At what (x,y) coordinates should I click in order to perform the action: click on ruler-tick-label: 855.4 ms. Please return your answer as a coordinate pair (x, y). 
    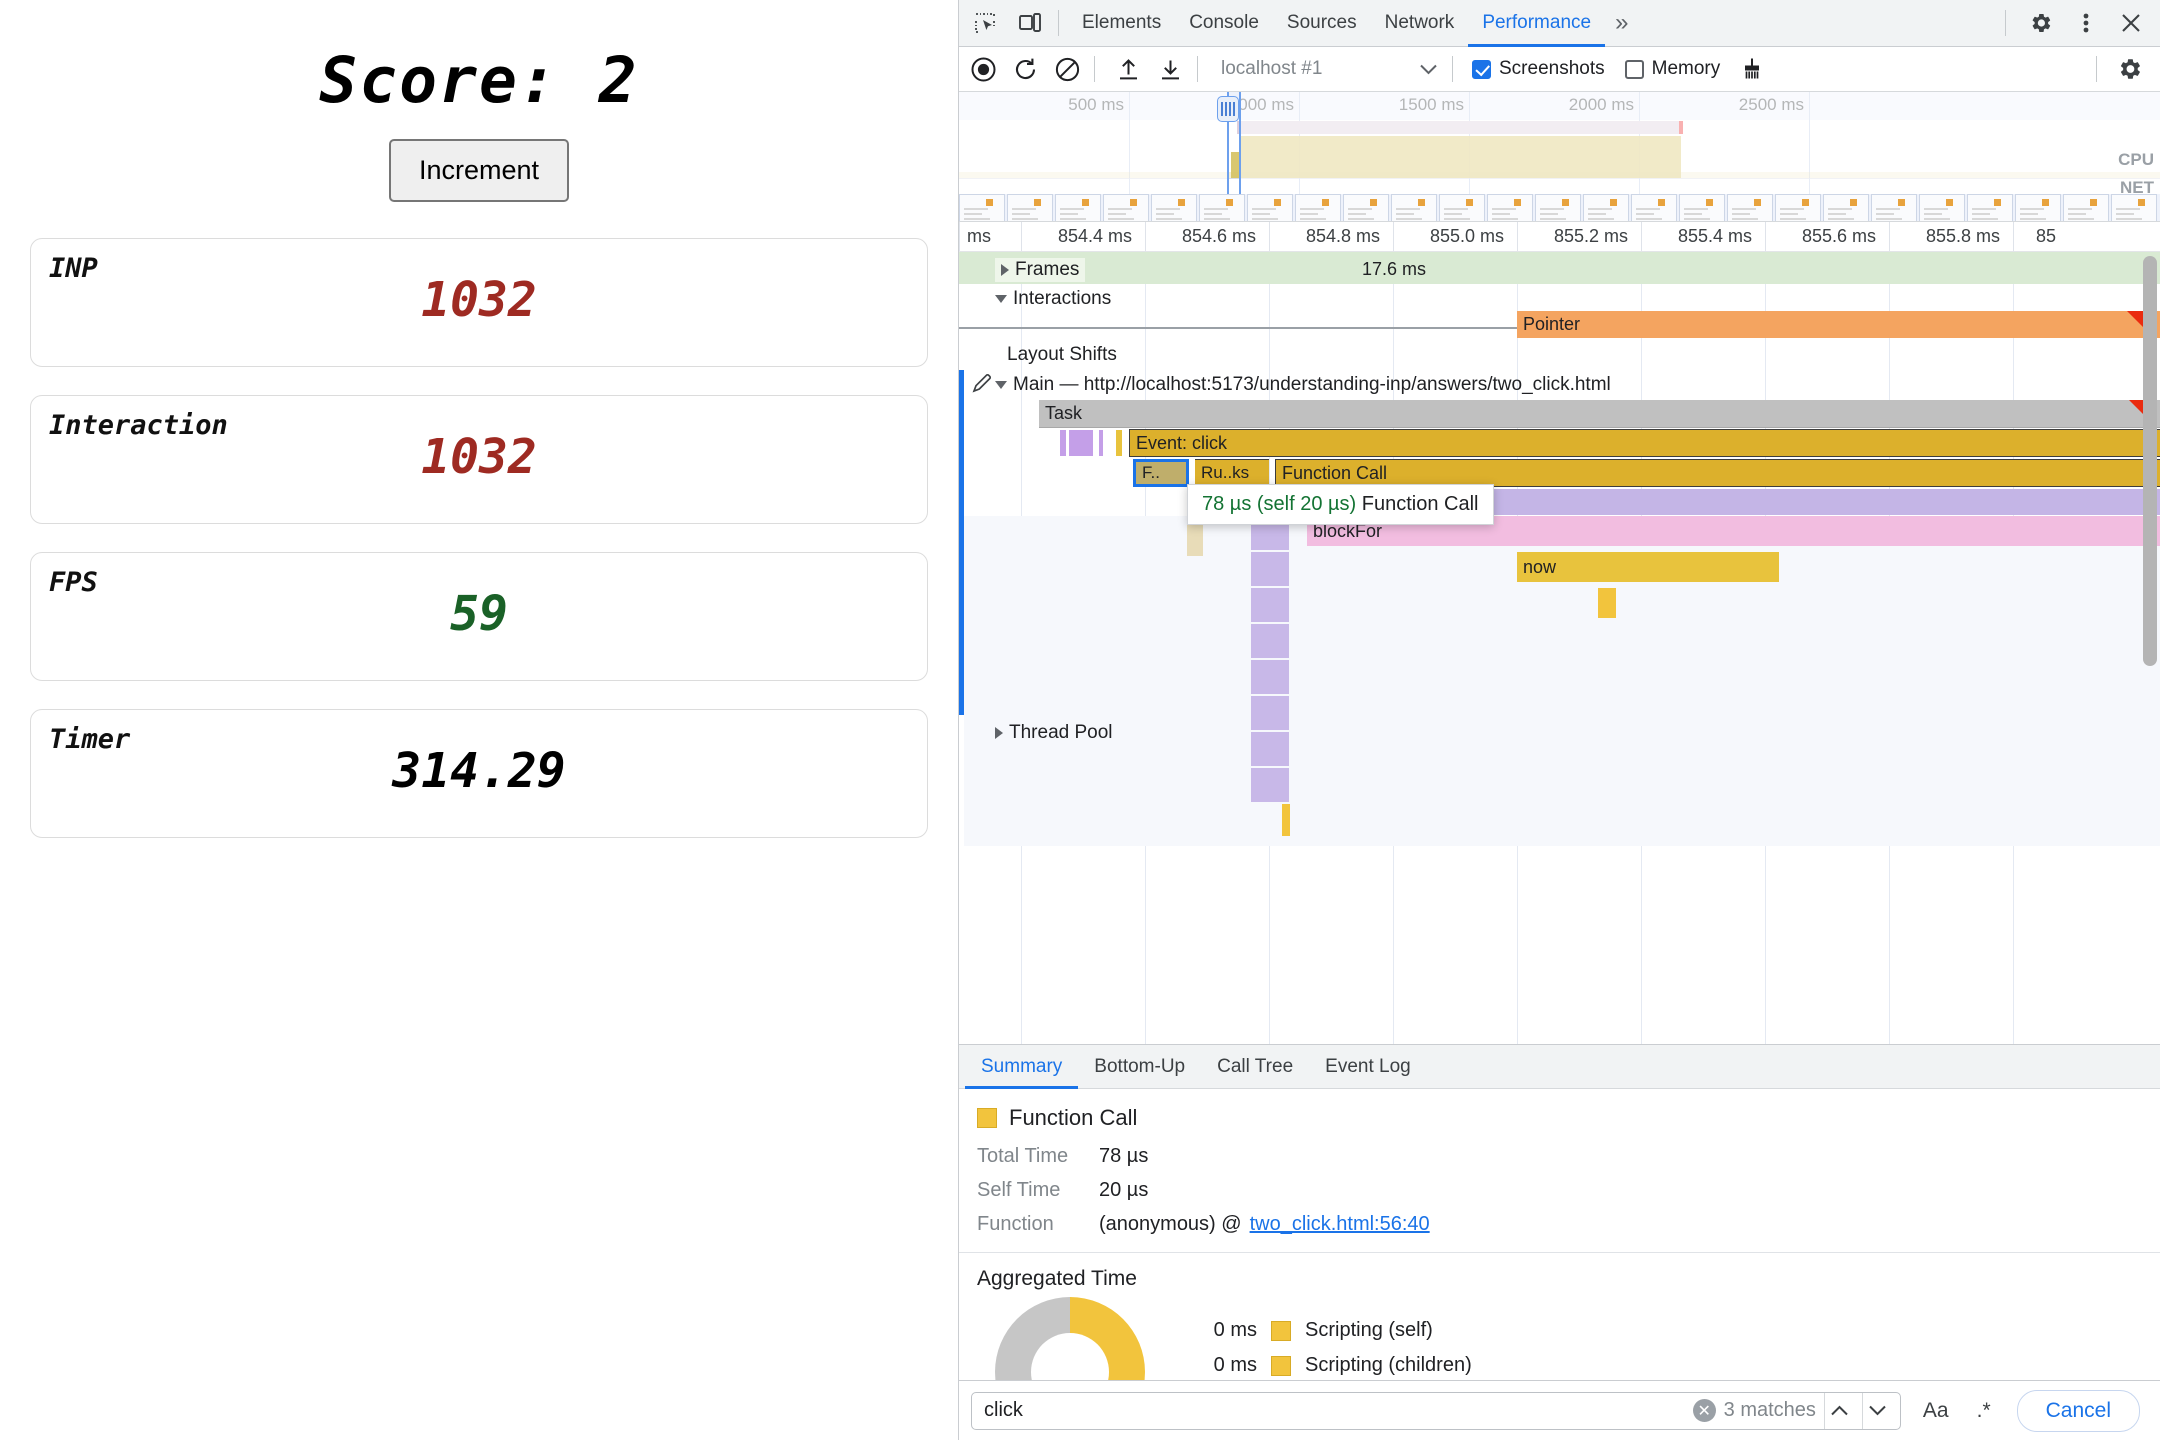
    Looking at the image, I should click on (1714, 236).